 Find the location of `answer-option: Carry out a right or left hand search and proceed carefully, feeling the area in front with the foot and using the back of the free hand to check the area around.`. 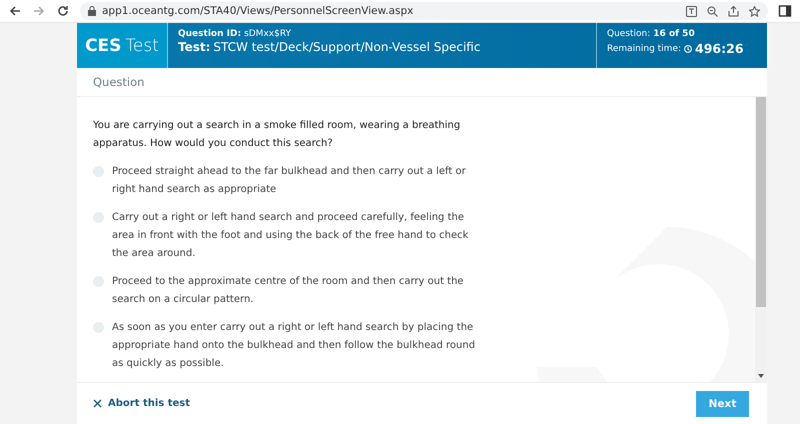

answer-option: Carry out a right or left hand search and proceed carefully, feeling the area in front with the foot and using the back of the free hand to check the area around. is located at coordinates (295, 236).